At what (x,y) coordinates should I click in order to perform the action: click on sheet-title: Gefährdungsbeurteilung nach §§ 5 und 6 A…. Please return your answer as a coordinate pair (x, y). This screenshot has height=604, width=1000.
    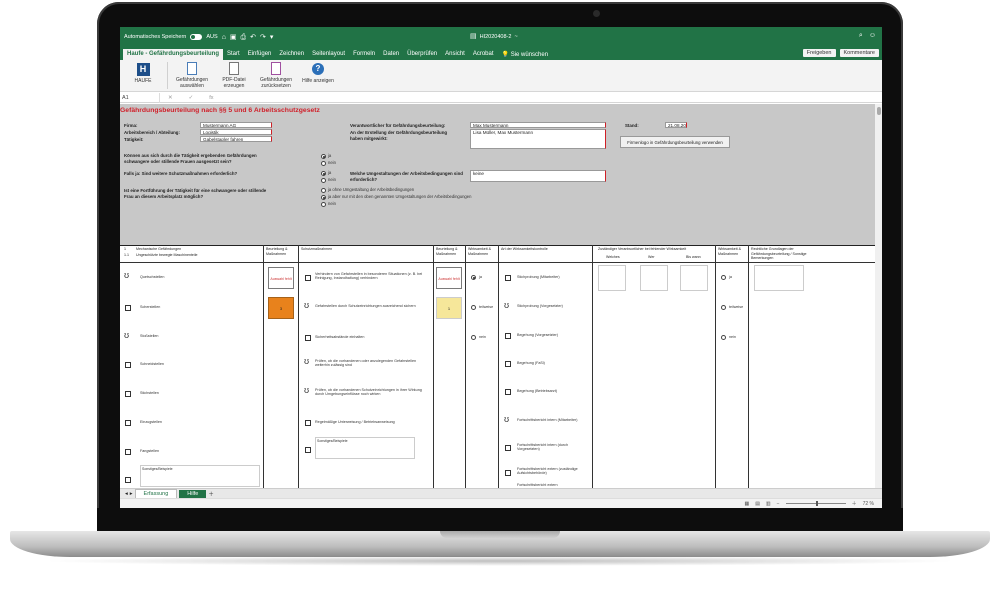
    Looking at the image, I should click on (220, 110).